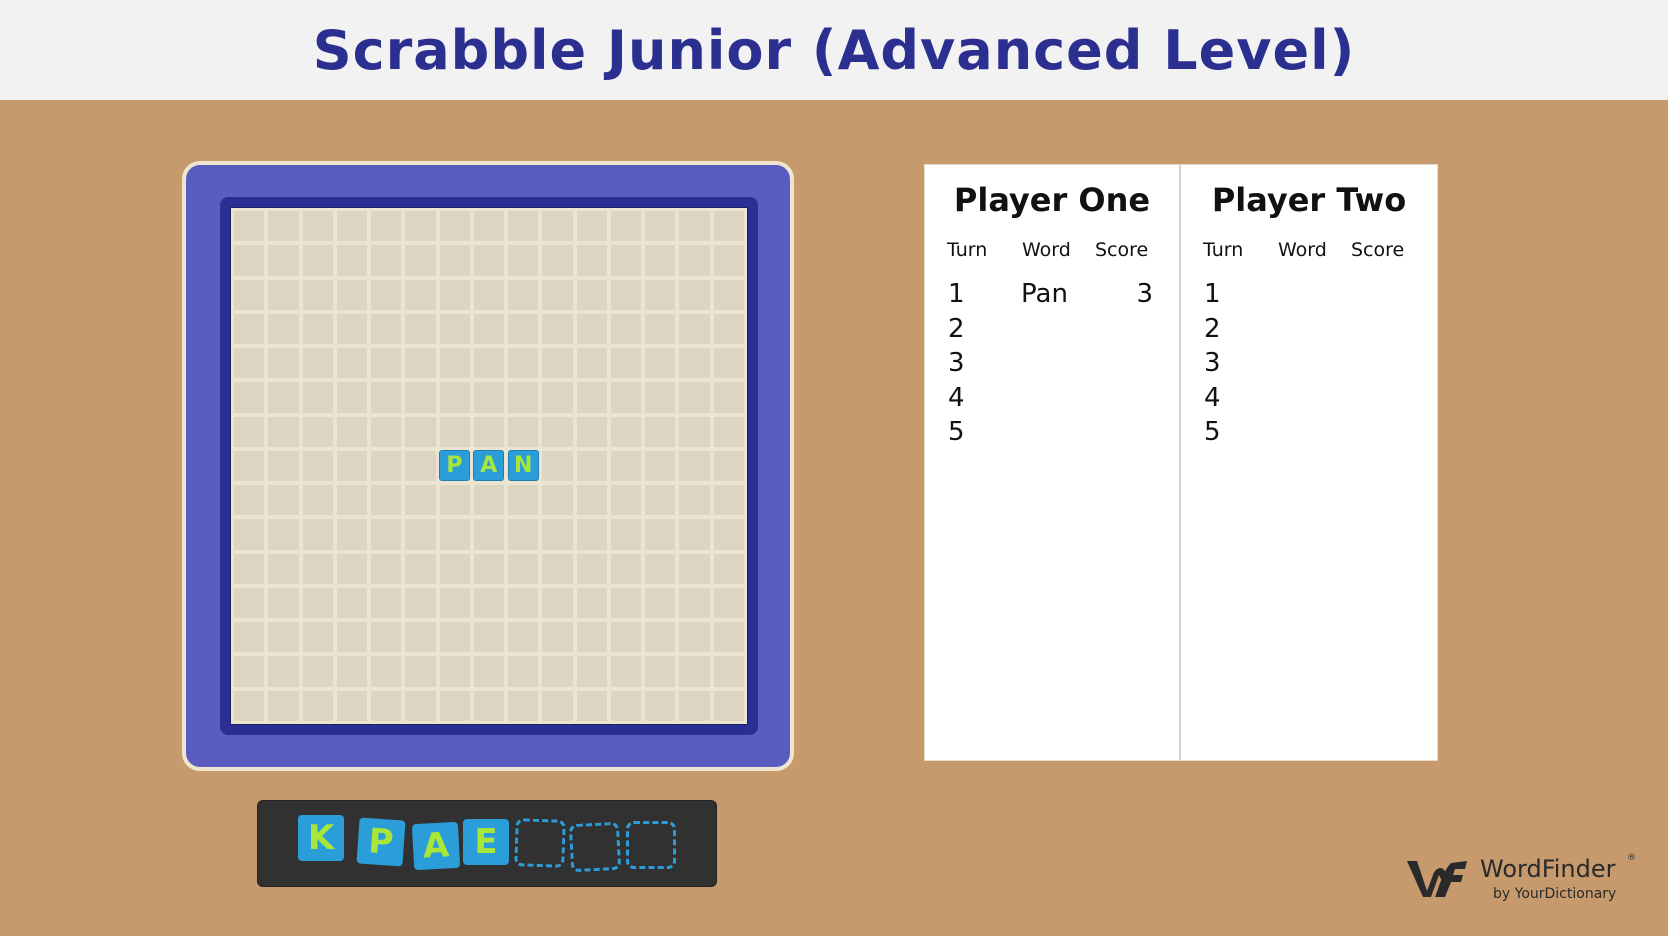  What do you see at coordinates (321, 838) in the screenshot?
I see `rack-tile: K` at bounding box center [321, 838].